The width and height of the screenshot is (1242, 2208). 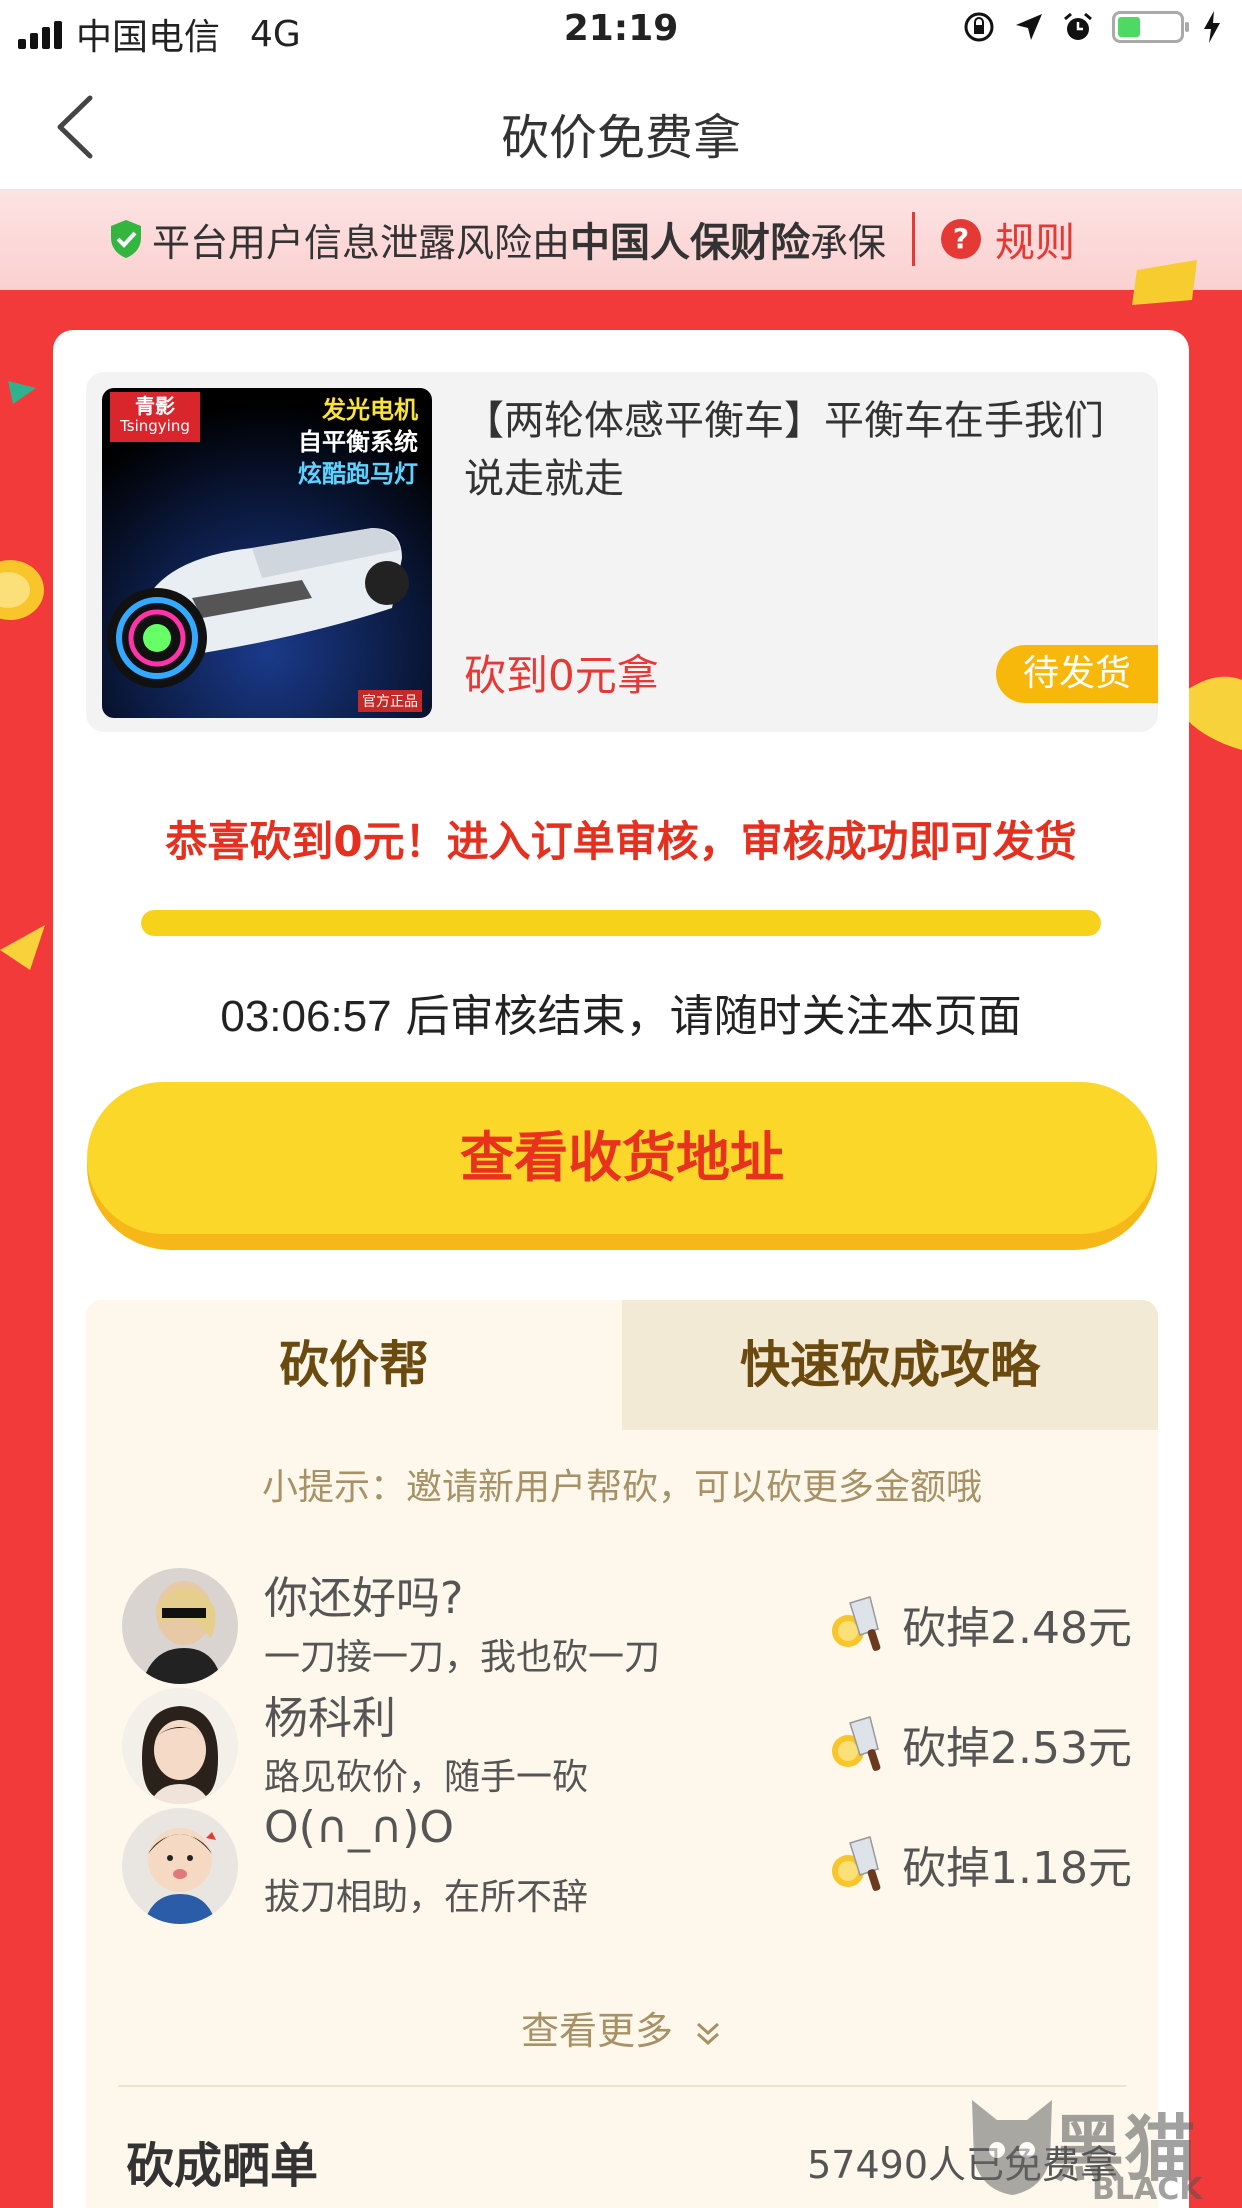 I want to click on cut-amount: 砍掉1.18元, so click(x=981, y=1864).